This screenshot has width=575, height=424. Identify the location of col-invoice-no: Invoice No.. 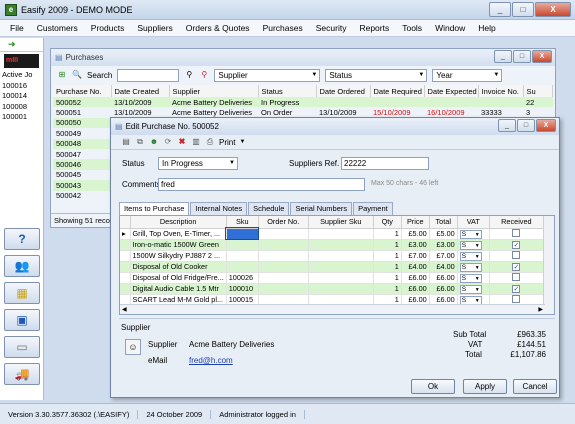
(501, 91).